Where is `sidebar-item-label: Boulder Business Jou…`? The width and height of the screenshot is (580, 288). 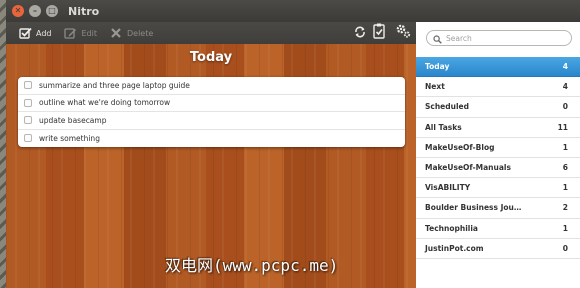
sidebar-item-label: Boulder Business Jou… is located at coordinates (473, 208).